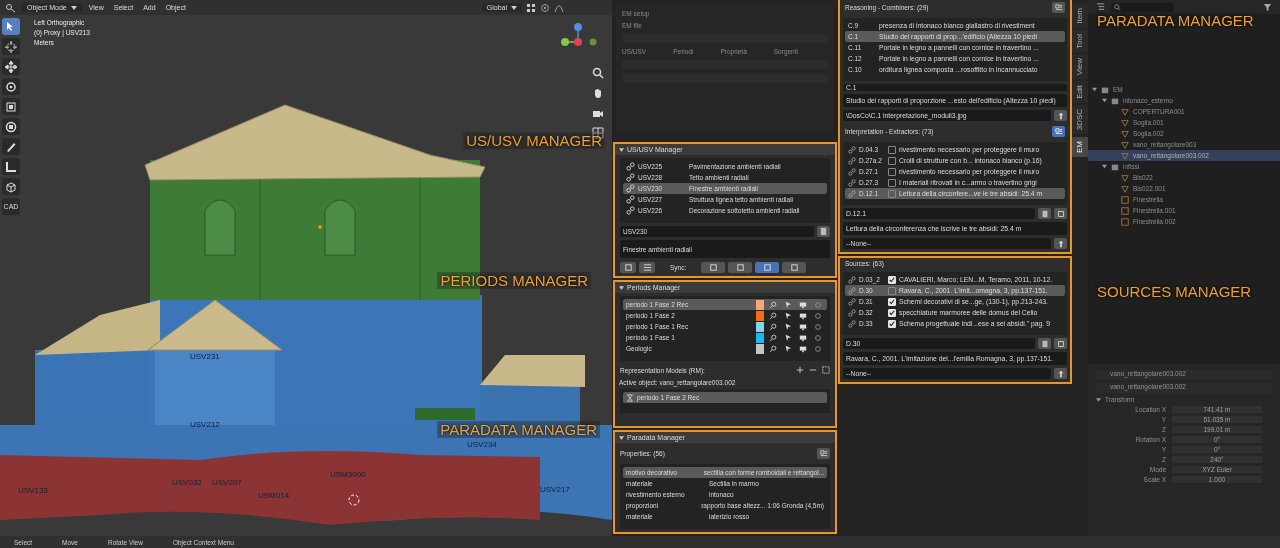  I want to click on navigation-gizmo-icon, so click(579, 34).